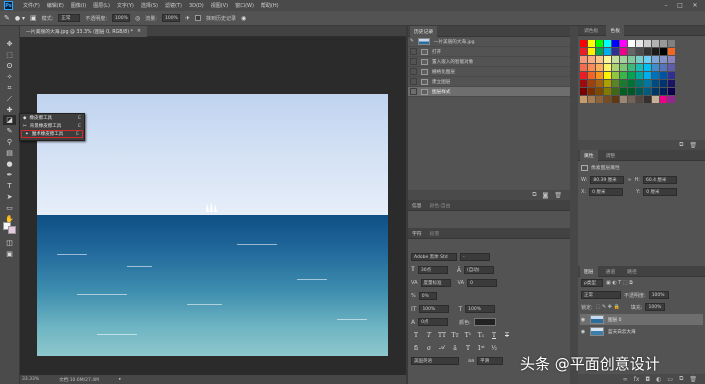 The width and height of the screenshot is (705, 384). Describe the element at coordinates (490, 361) in the screenshot. I see `anti-alias-select: 平滑` at that location.